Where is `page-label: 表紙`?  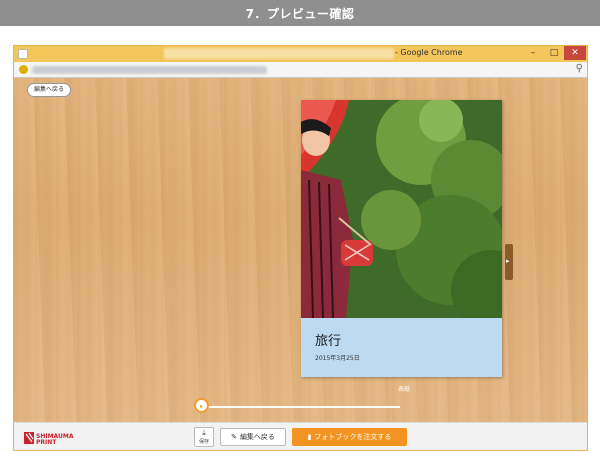 page-label: 表紙 is located at coordinates (404, 389).